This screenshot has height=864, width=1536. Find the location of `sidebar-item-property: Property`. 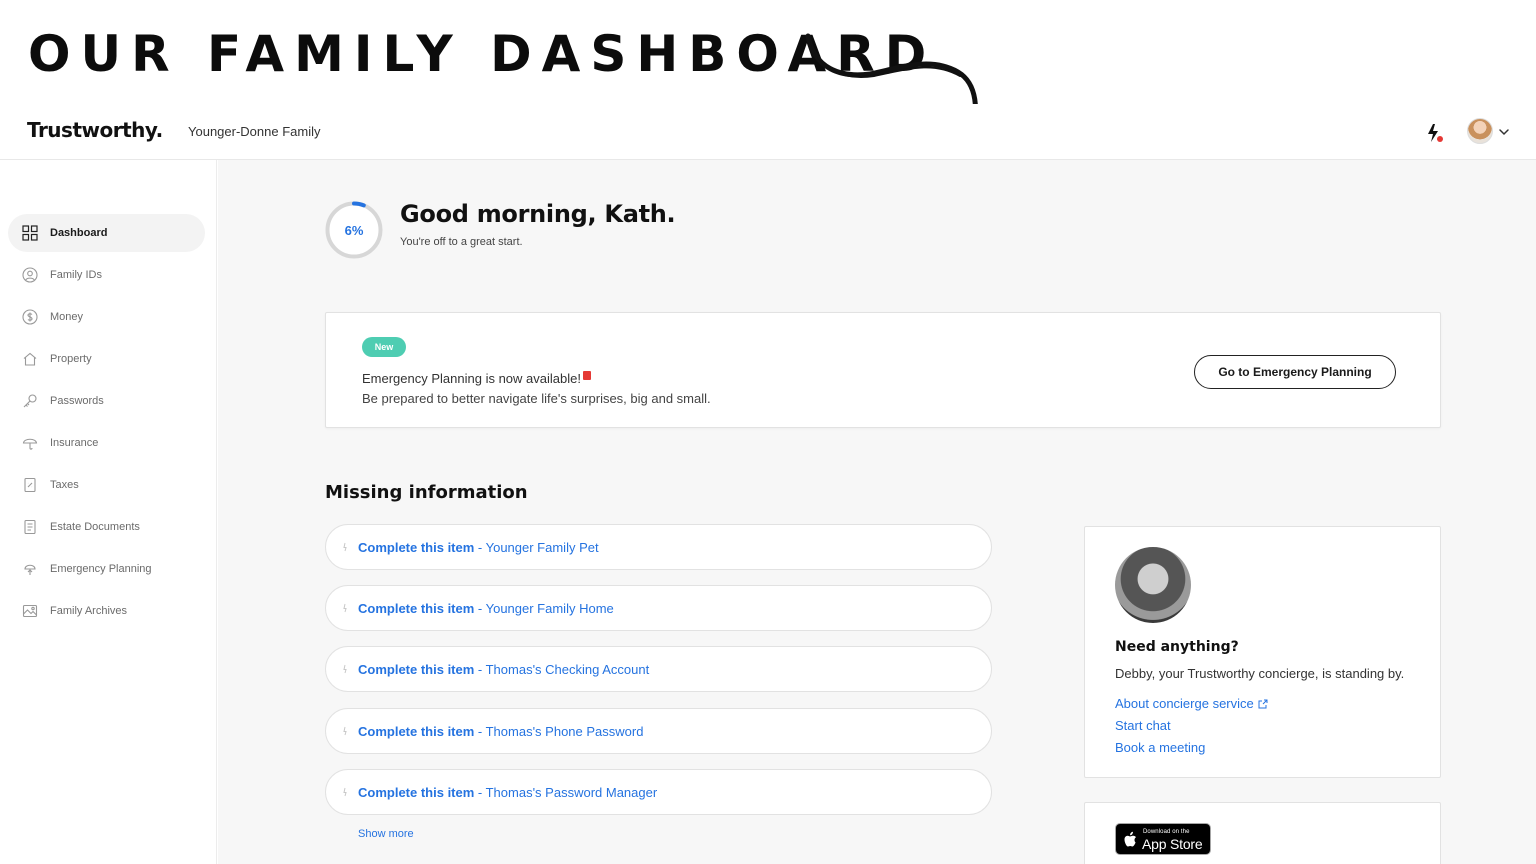

sidebar-item-property: Property is located at coordinates (106, 359).